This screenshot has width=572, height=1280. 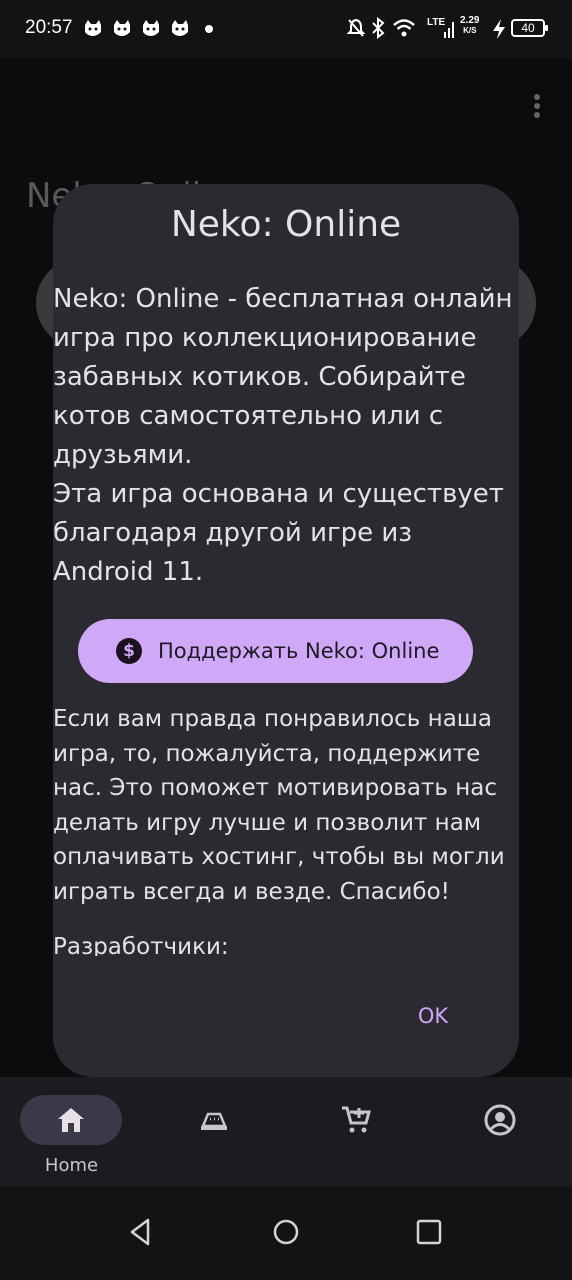 What do you see at coordinates (356, 1119) in the screenshot?
I see `cart-icon` at bounding box center [356, 1119].